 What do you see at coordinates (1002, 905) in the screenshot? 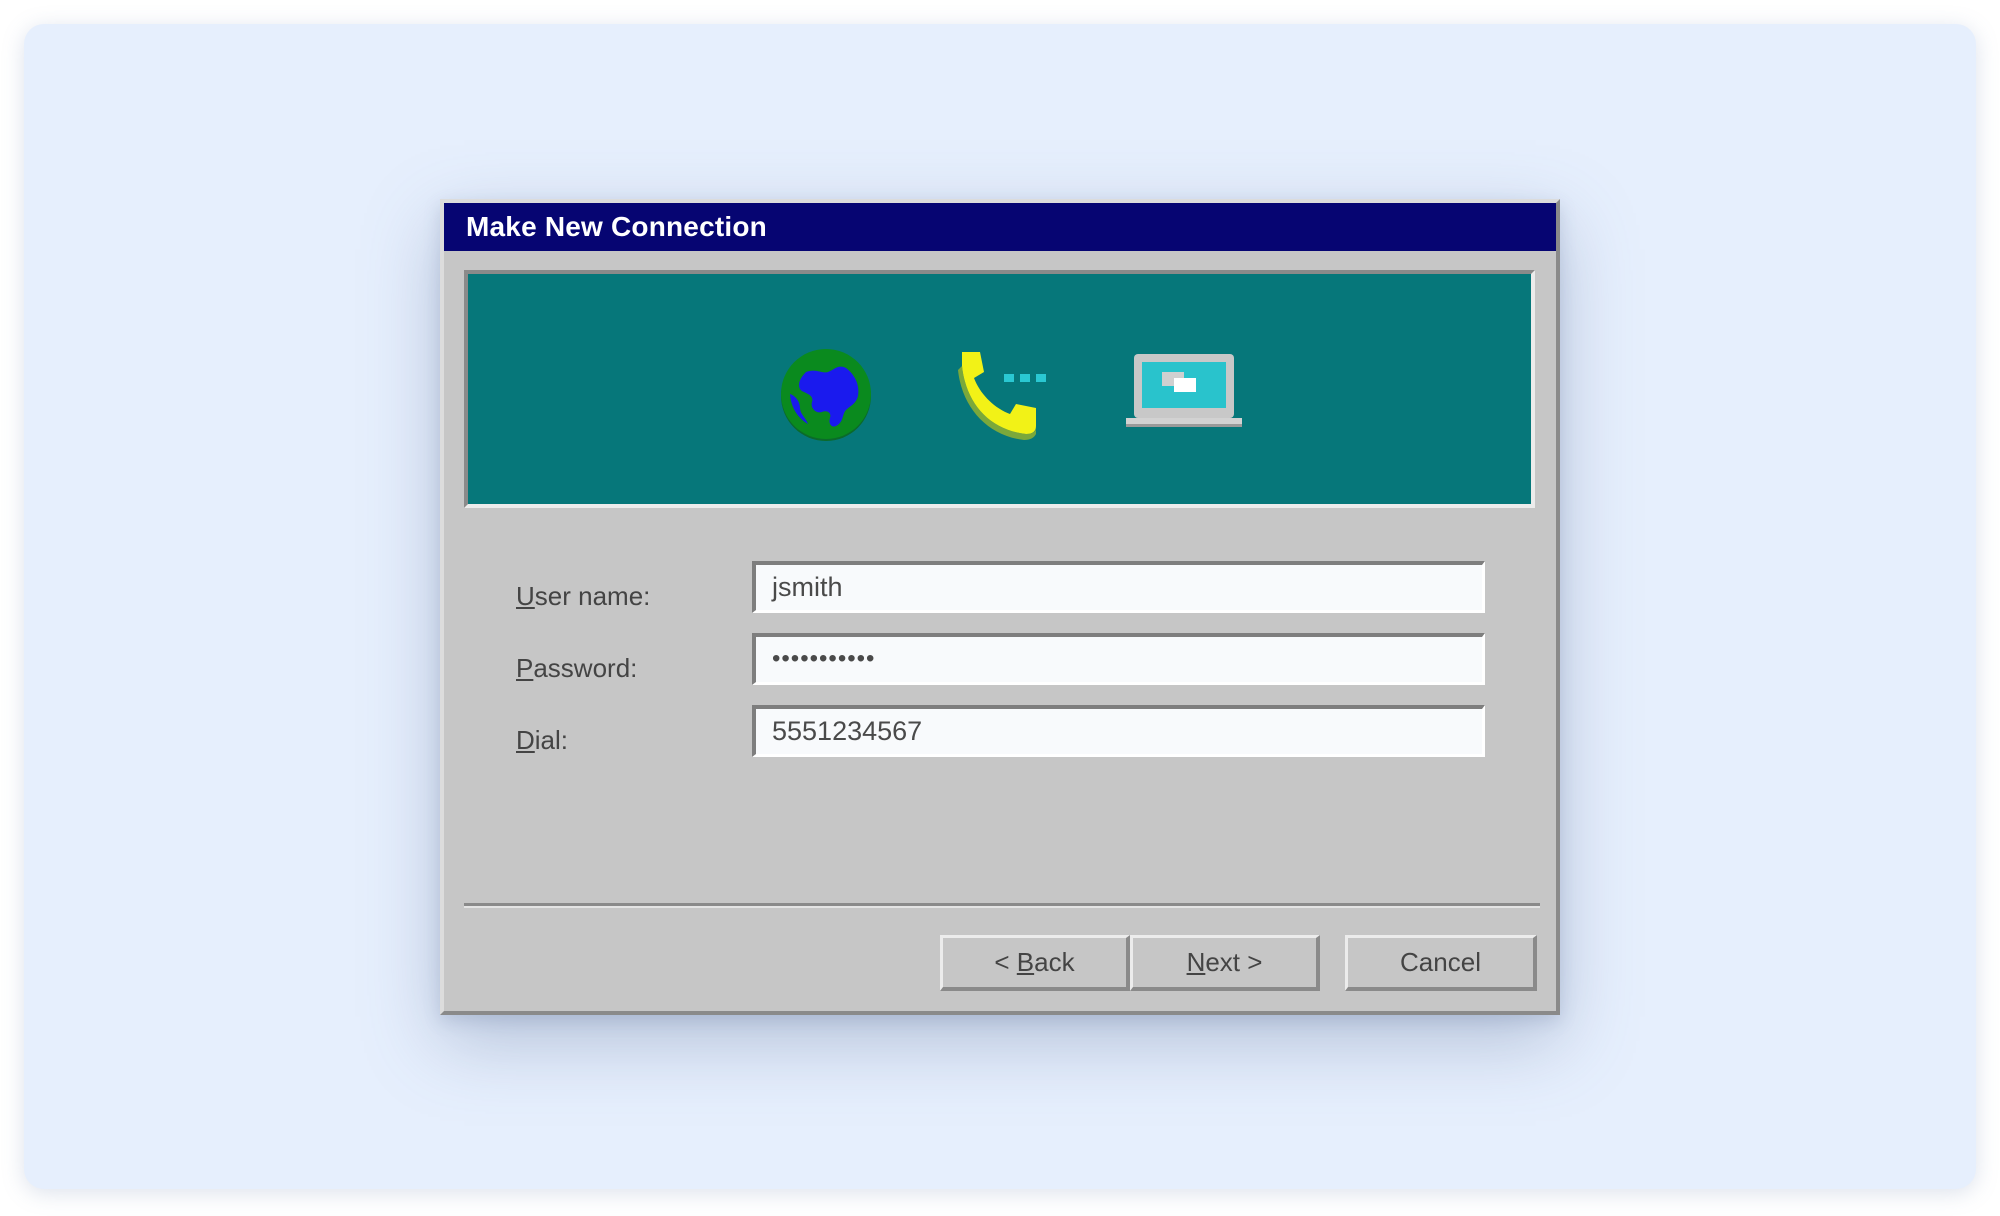
I see `button-separator` at bounding box center [1002, 905].